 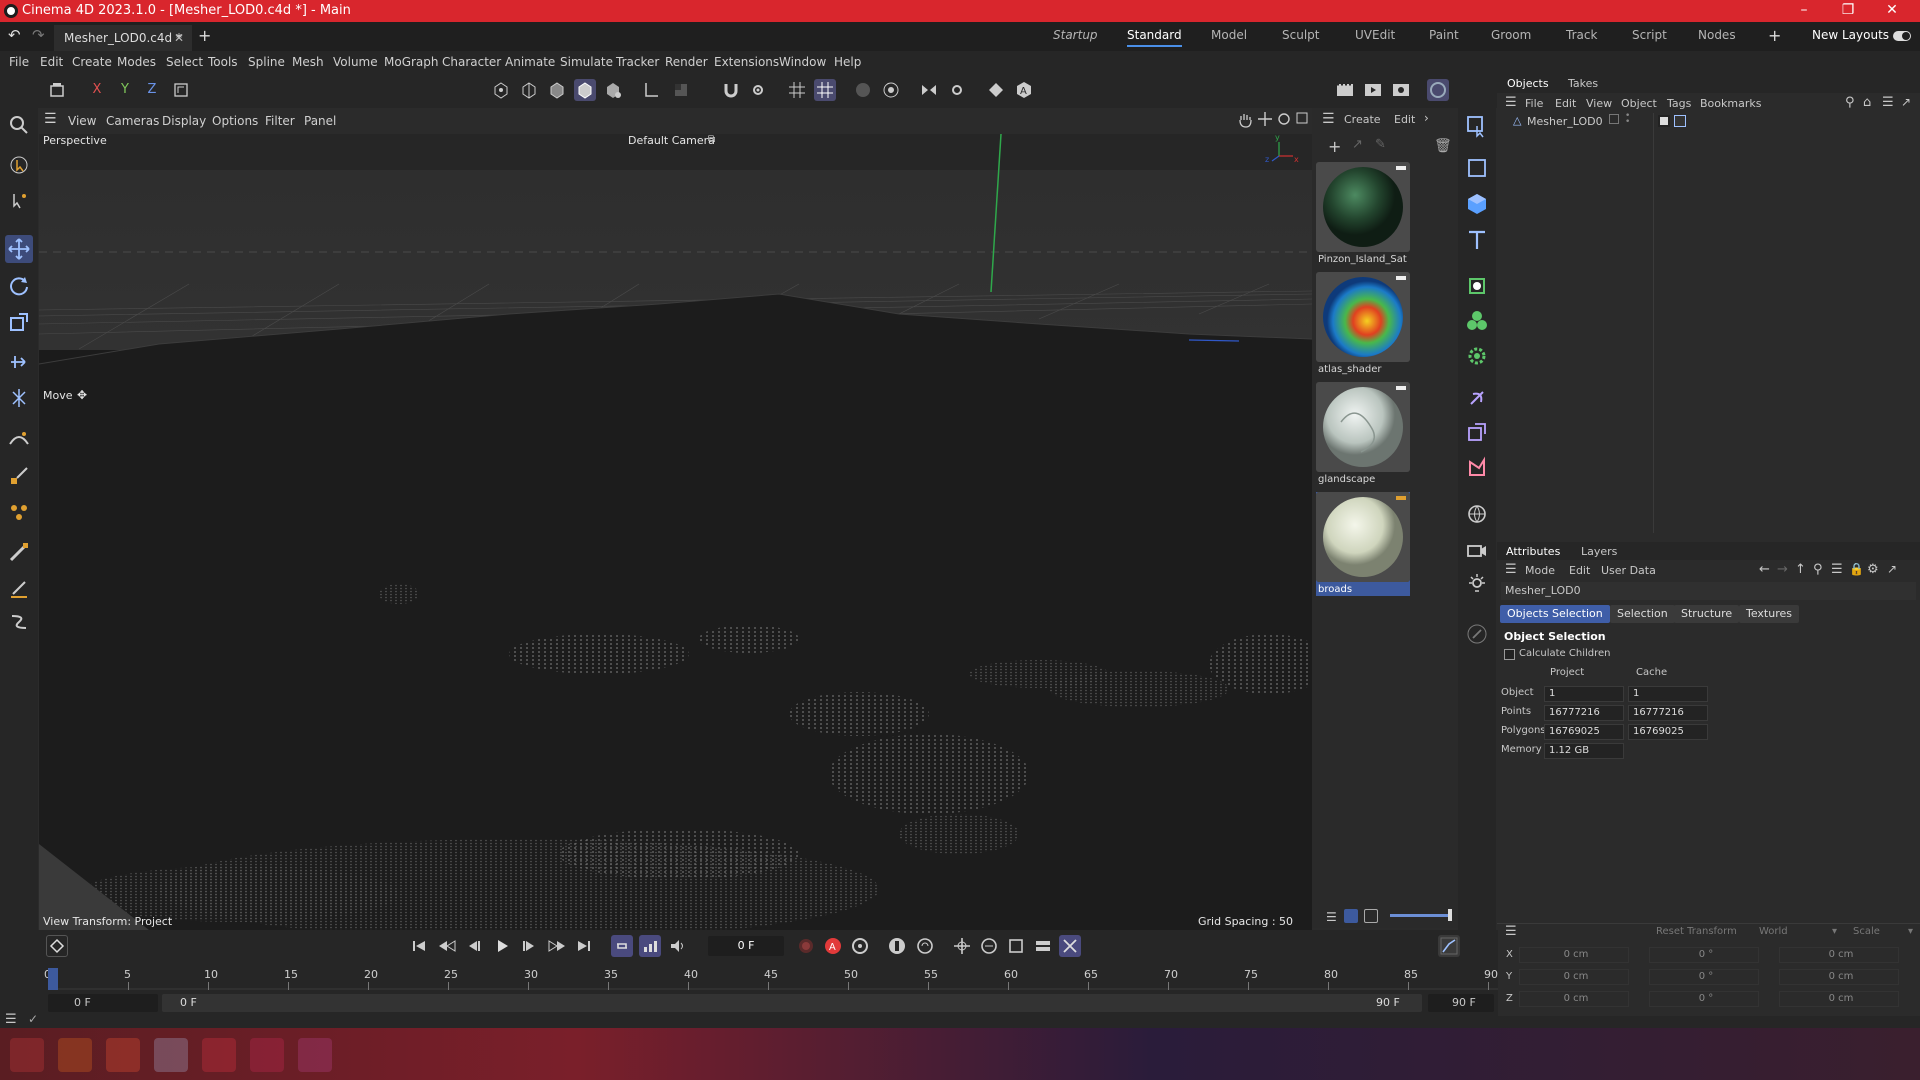 I want to click on orbit-view-icon, so click(x=1284, y=119).